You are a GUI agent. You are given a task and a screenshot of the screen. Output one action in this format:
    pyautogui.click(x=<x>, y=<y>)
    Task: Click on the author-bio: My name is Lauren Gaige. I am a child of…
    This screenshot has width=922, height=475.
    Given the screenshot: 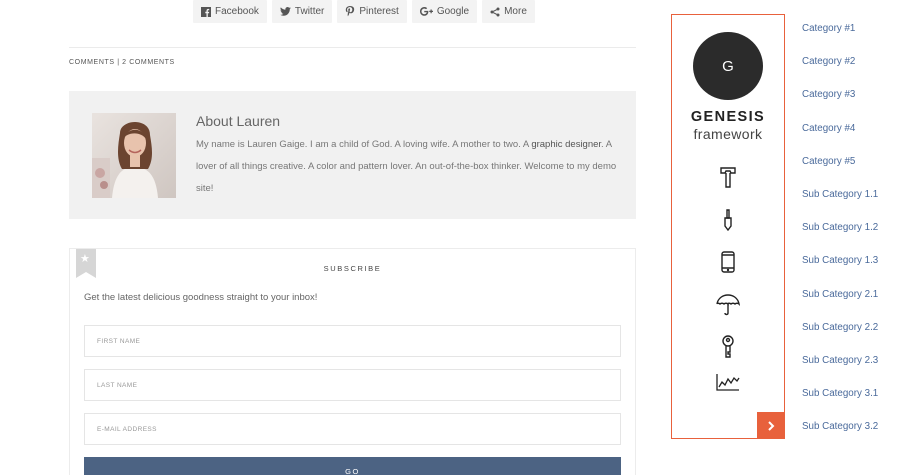 What is the action you would take?
    pyautogui.click(x=408, y=167)
    